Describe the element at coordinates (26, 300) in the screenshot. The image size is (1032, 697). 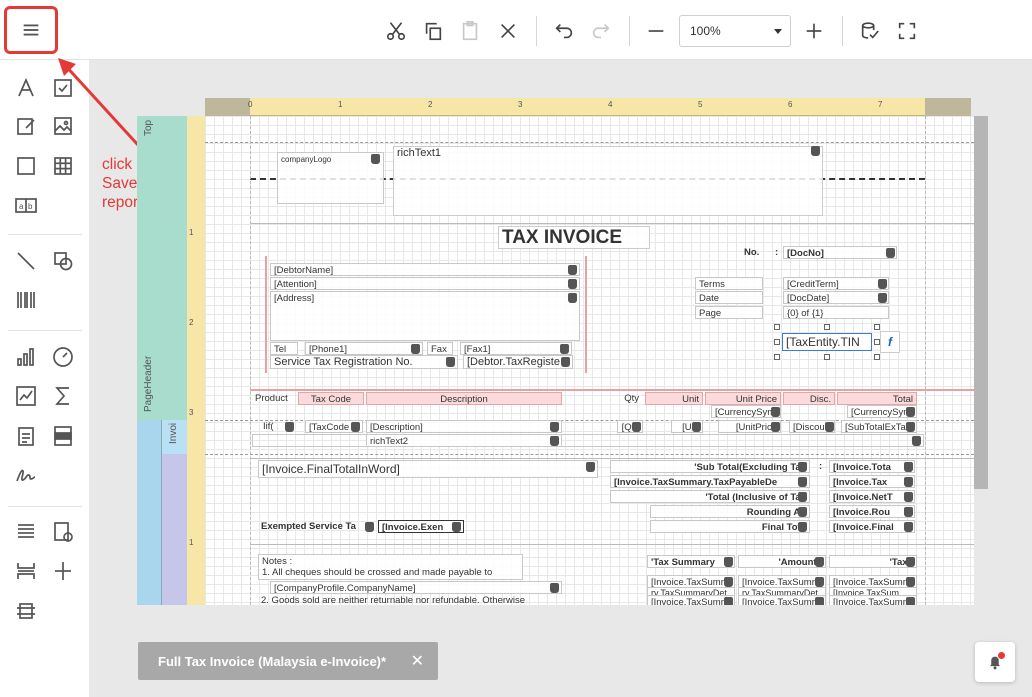
I see `barcode-tool` at that location.